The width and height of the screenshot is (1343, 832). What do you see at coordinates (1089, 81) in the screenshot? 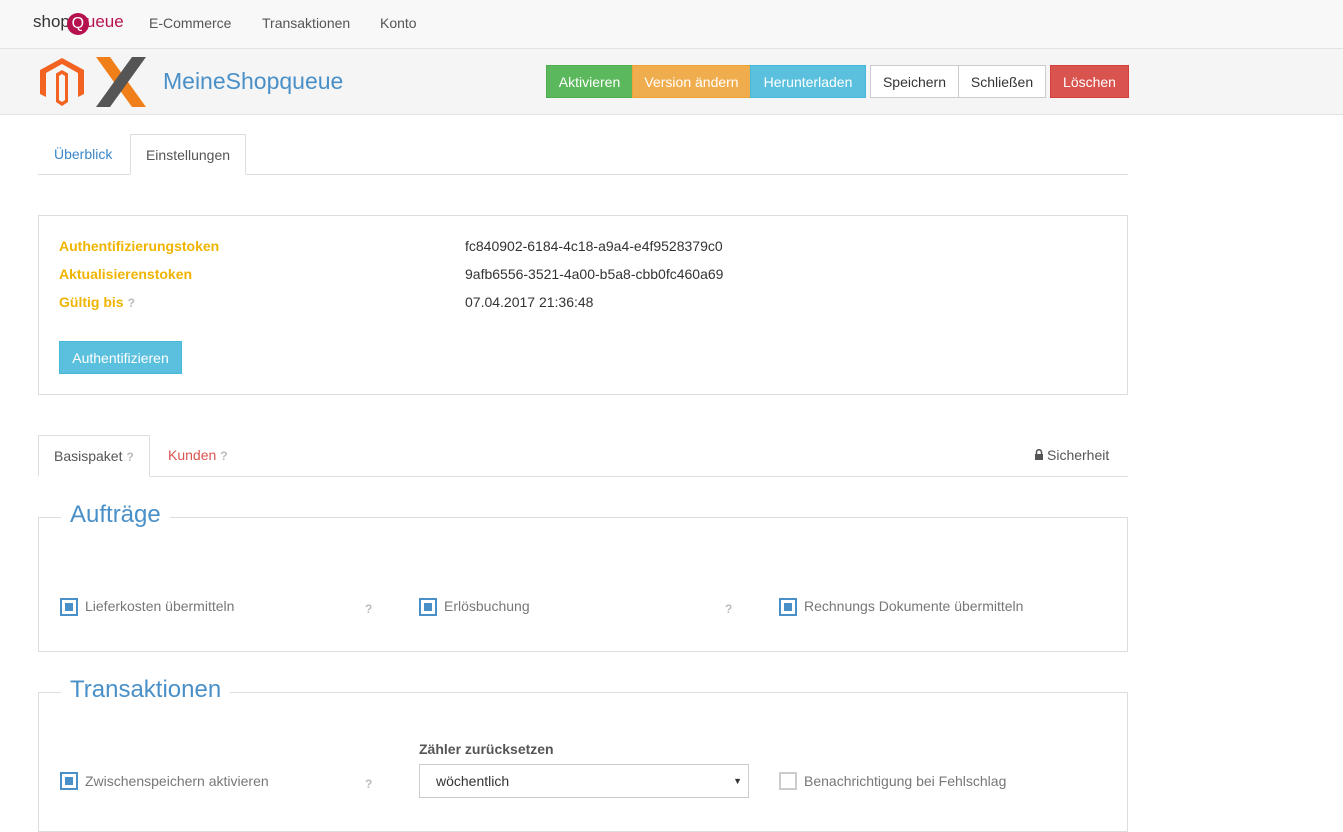
I see `delete-button: Löschen` at bounding box center [1089, 81].